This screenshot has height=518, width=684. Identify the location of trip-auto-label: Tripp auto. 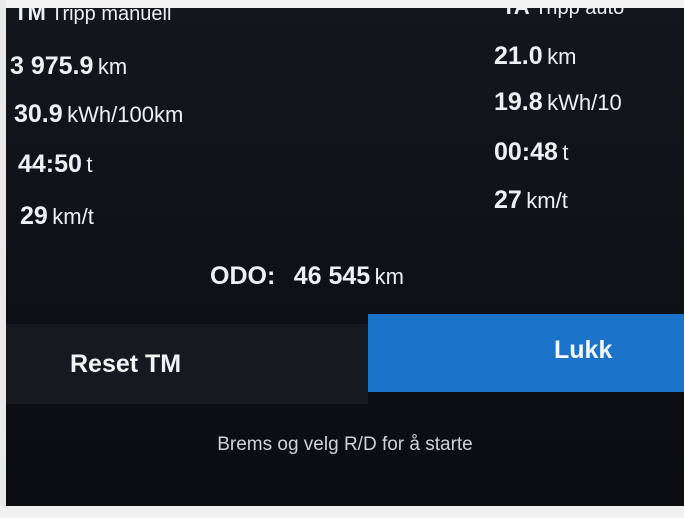
(579, 13).